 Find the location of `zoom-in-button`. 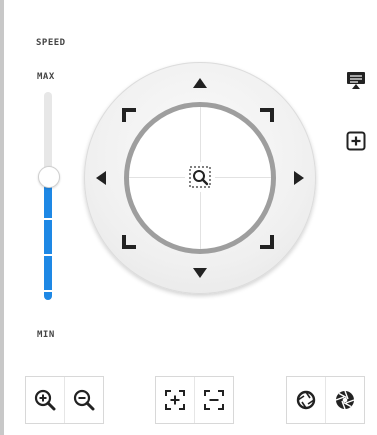

zoom-in-button is located at coordinates (45, 400).